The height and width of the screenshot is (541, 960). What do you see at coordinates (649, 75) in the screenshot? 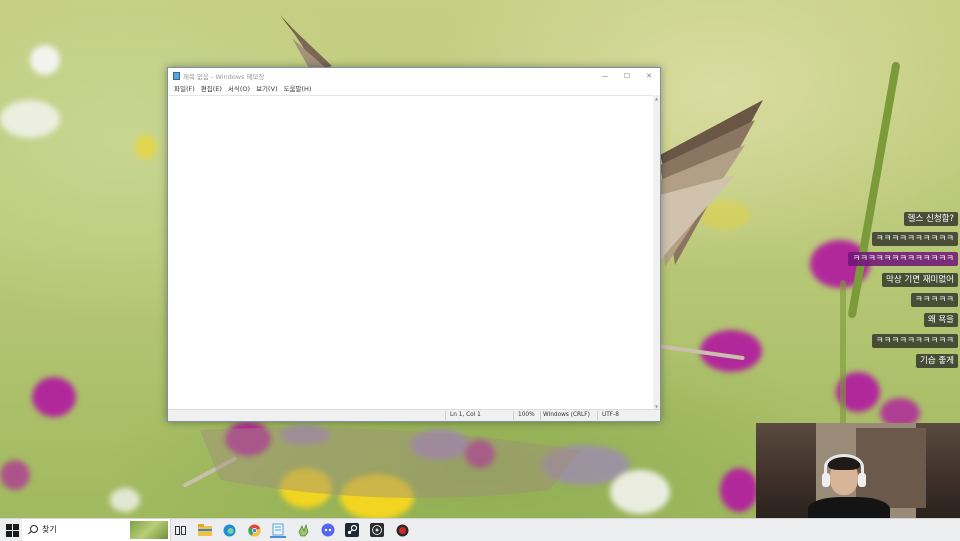
I see `close-button: ✕` at bounding box center [649, 75].